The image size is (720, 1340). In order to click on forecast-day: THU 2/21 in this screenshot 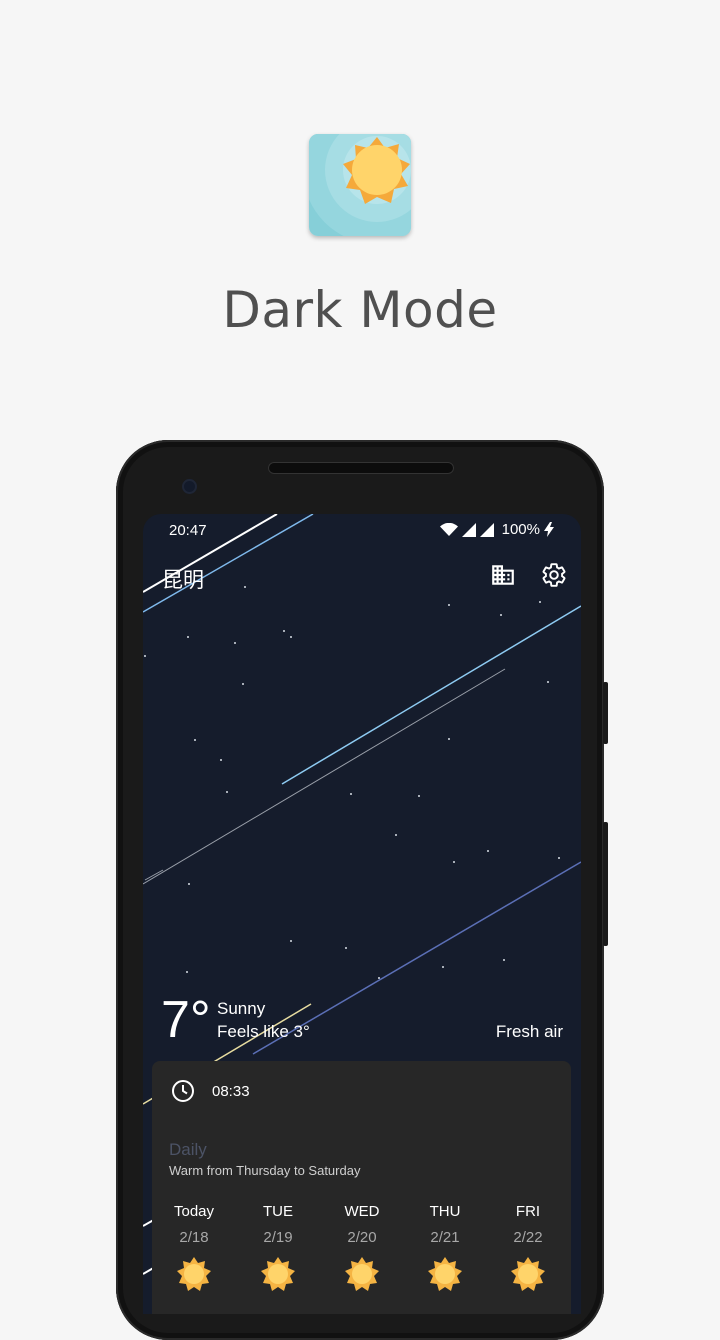, I will do `click(445, 1249)`.